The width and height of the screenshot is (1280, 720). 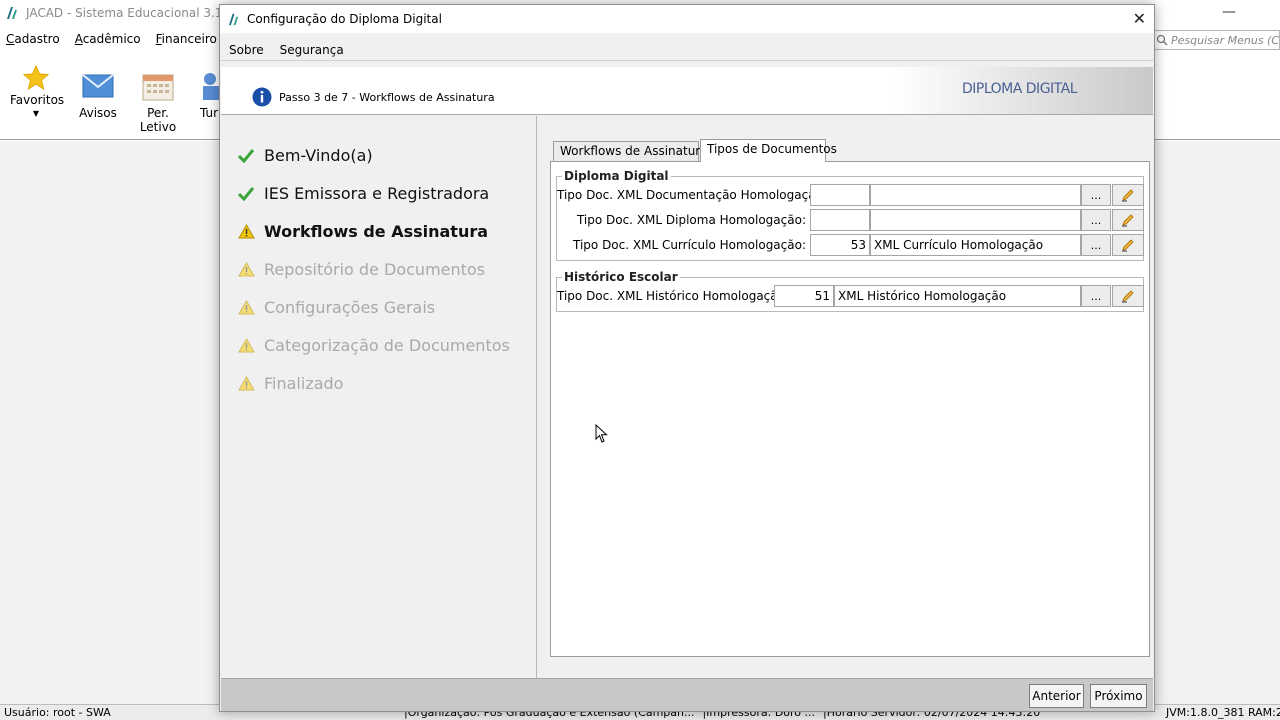 I want to click on step-repositorio: Repositório de Documentos, so click(x=360, y=269).